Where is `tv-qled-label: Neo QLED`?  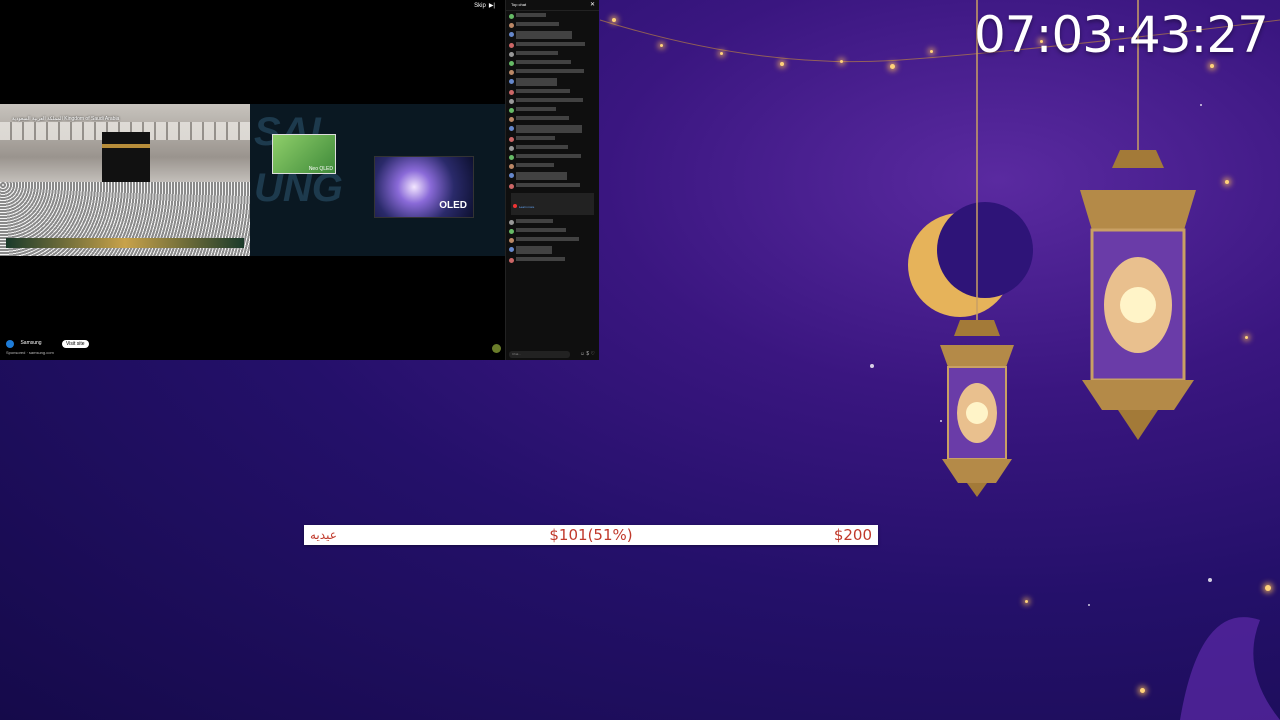 tv-qled-label: Neo QLED is located at coordinates (320, 169).